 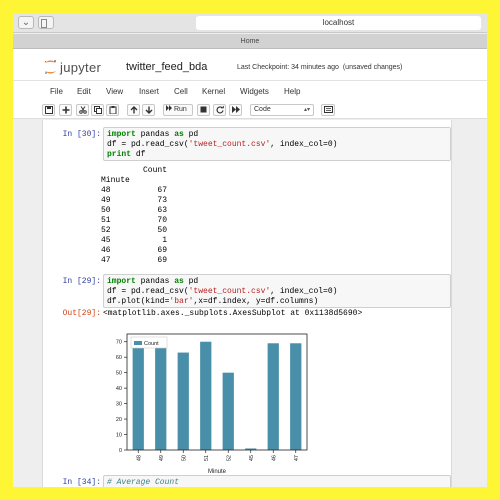 I want to click on y-tick-label: 70, so click(x=119, y=343).